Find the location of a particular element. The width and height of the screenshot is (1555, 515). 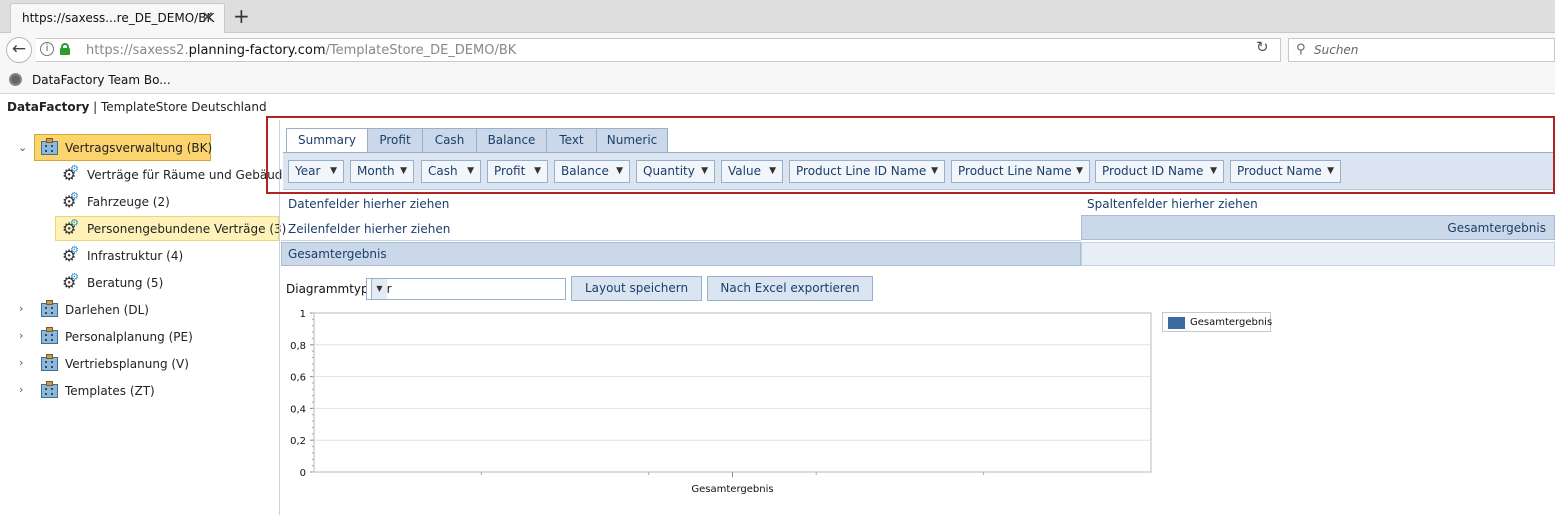

search-icon: ⚲ is located at coordinates (1301, 49).